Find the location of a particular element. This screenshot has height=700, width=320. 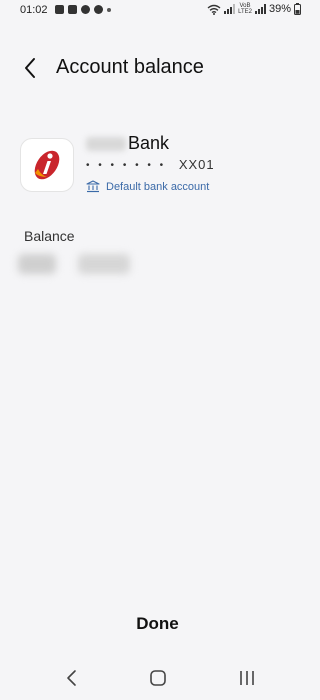

chevron-left-icon is located at coordinates (30, 68).